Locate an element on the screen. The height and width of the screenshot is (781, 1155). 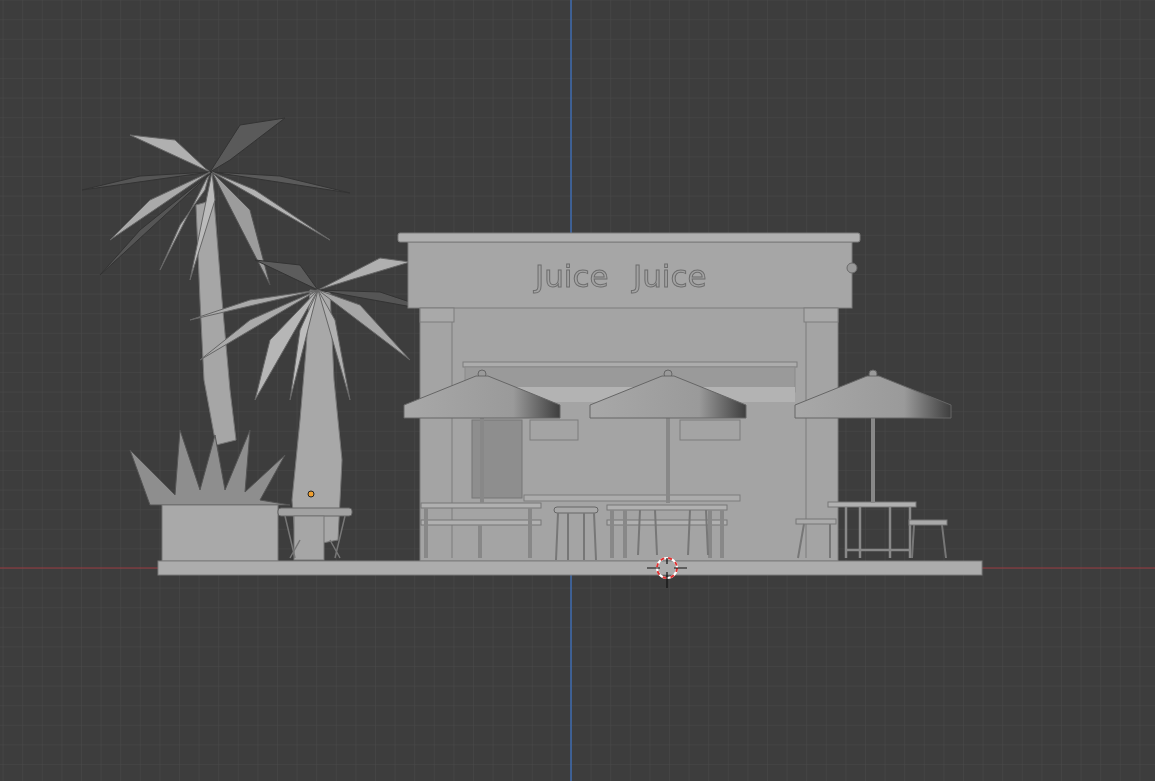
3d-cursor-icon is located at coordinates (667, 573).